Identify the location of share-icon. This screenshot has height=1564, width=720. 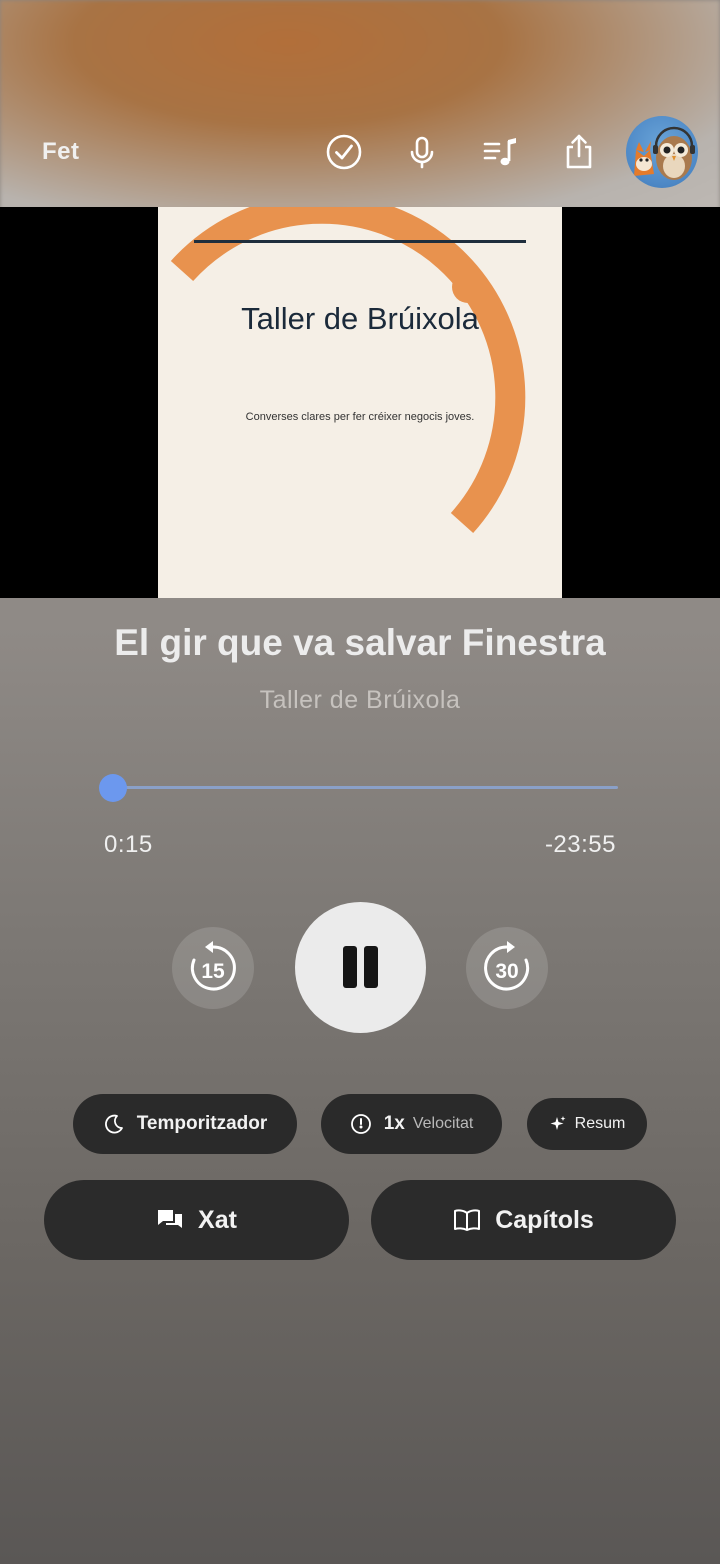
(579, 152).